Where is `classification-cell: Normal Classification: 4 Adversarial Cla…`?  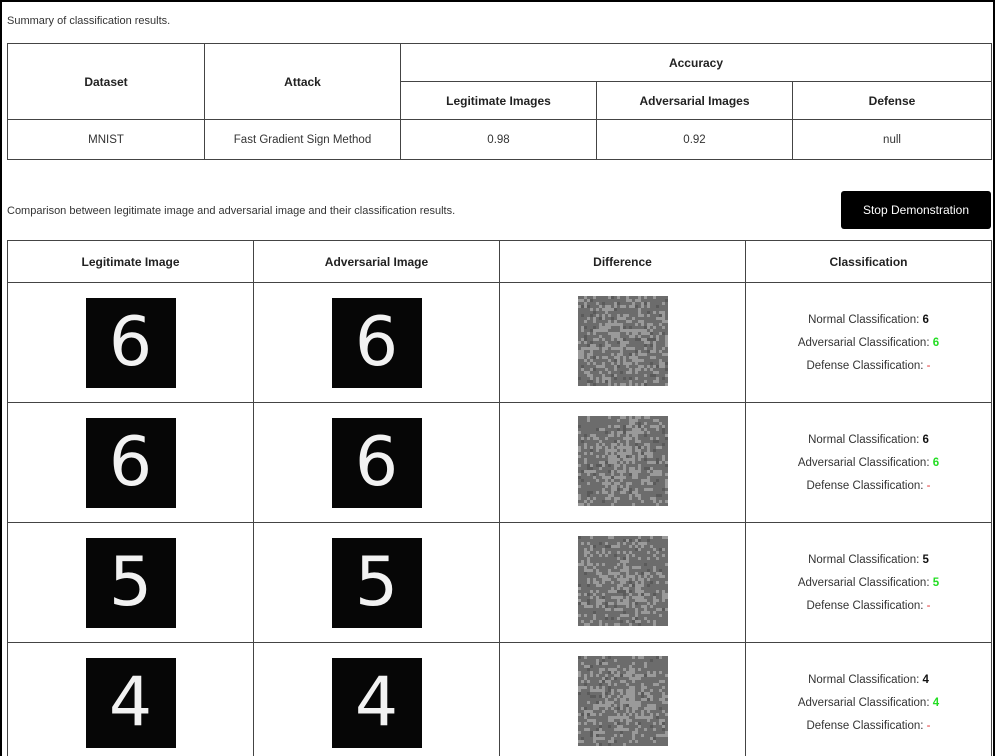 classification-cell: Normal Classification: 4 Adversarial Cla… is located at coordinates (868, 699).